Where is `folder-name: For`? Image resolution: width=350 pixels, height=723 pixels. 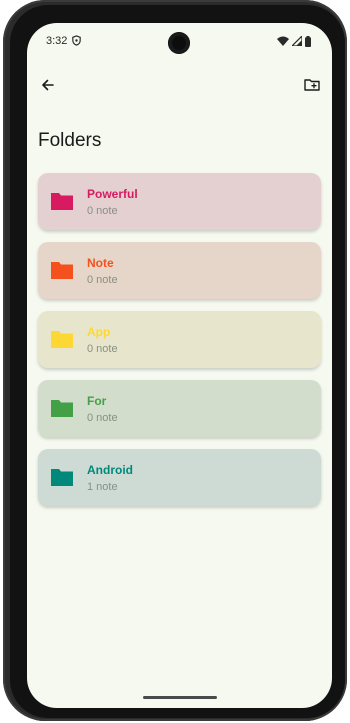 folder-name: For is located at coordinates (97, 401).